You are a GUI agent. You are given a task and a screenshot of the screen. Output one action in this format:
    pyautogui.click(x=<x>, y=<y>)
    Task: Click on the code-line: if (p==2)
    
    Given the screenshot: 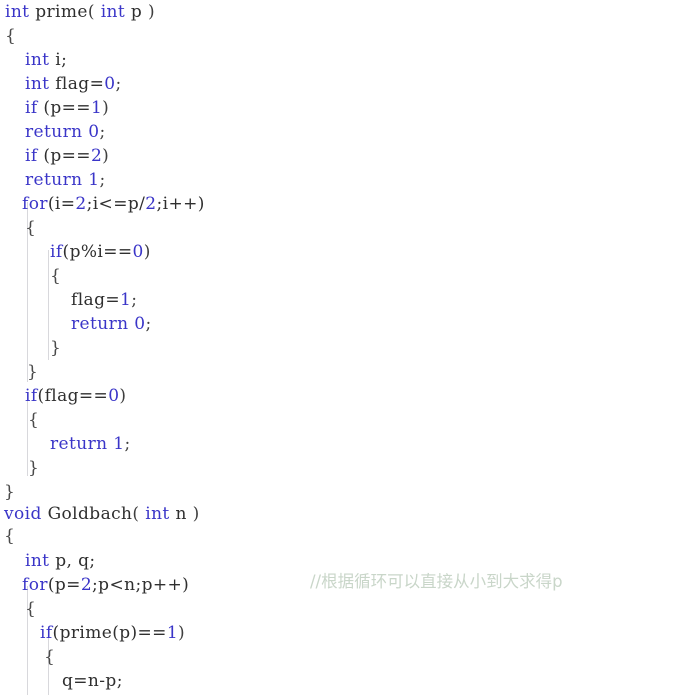 What is the action you would take?
    pyautogui.click(x=67, y=156)
    